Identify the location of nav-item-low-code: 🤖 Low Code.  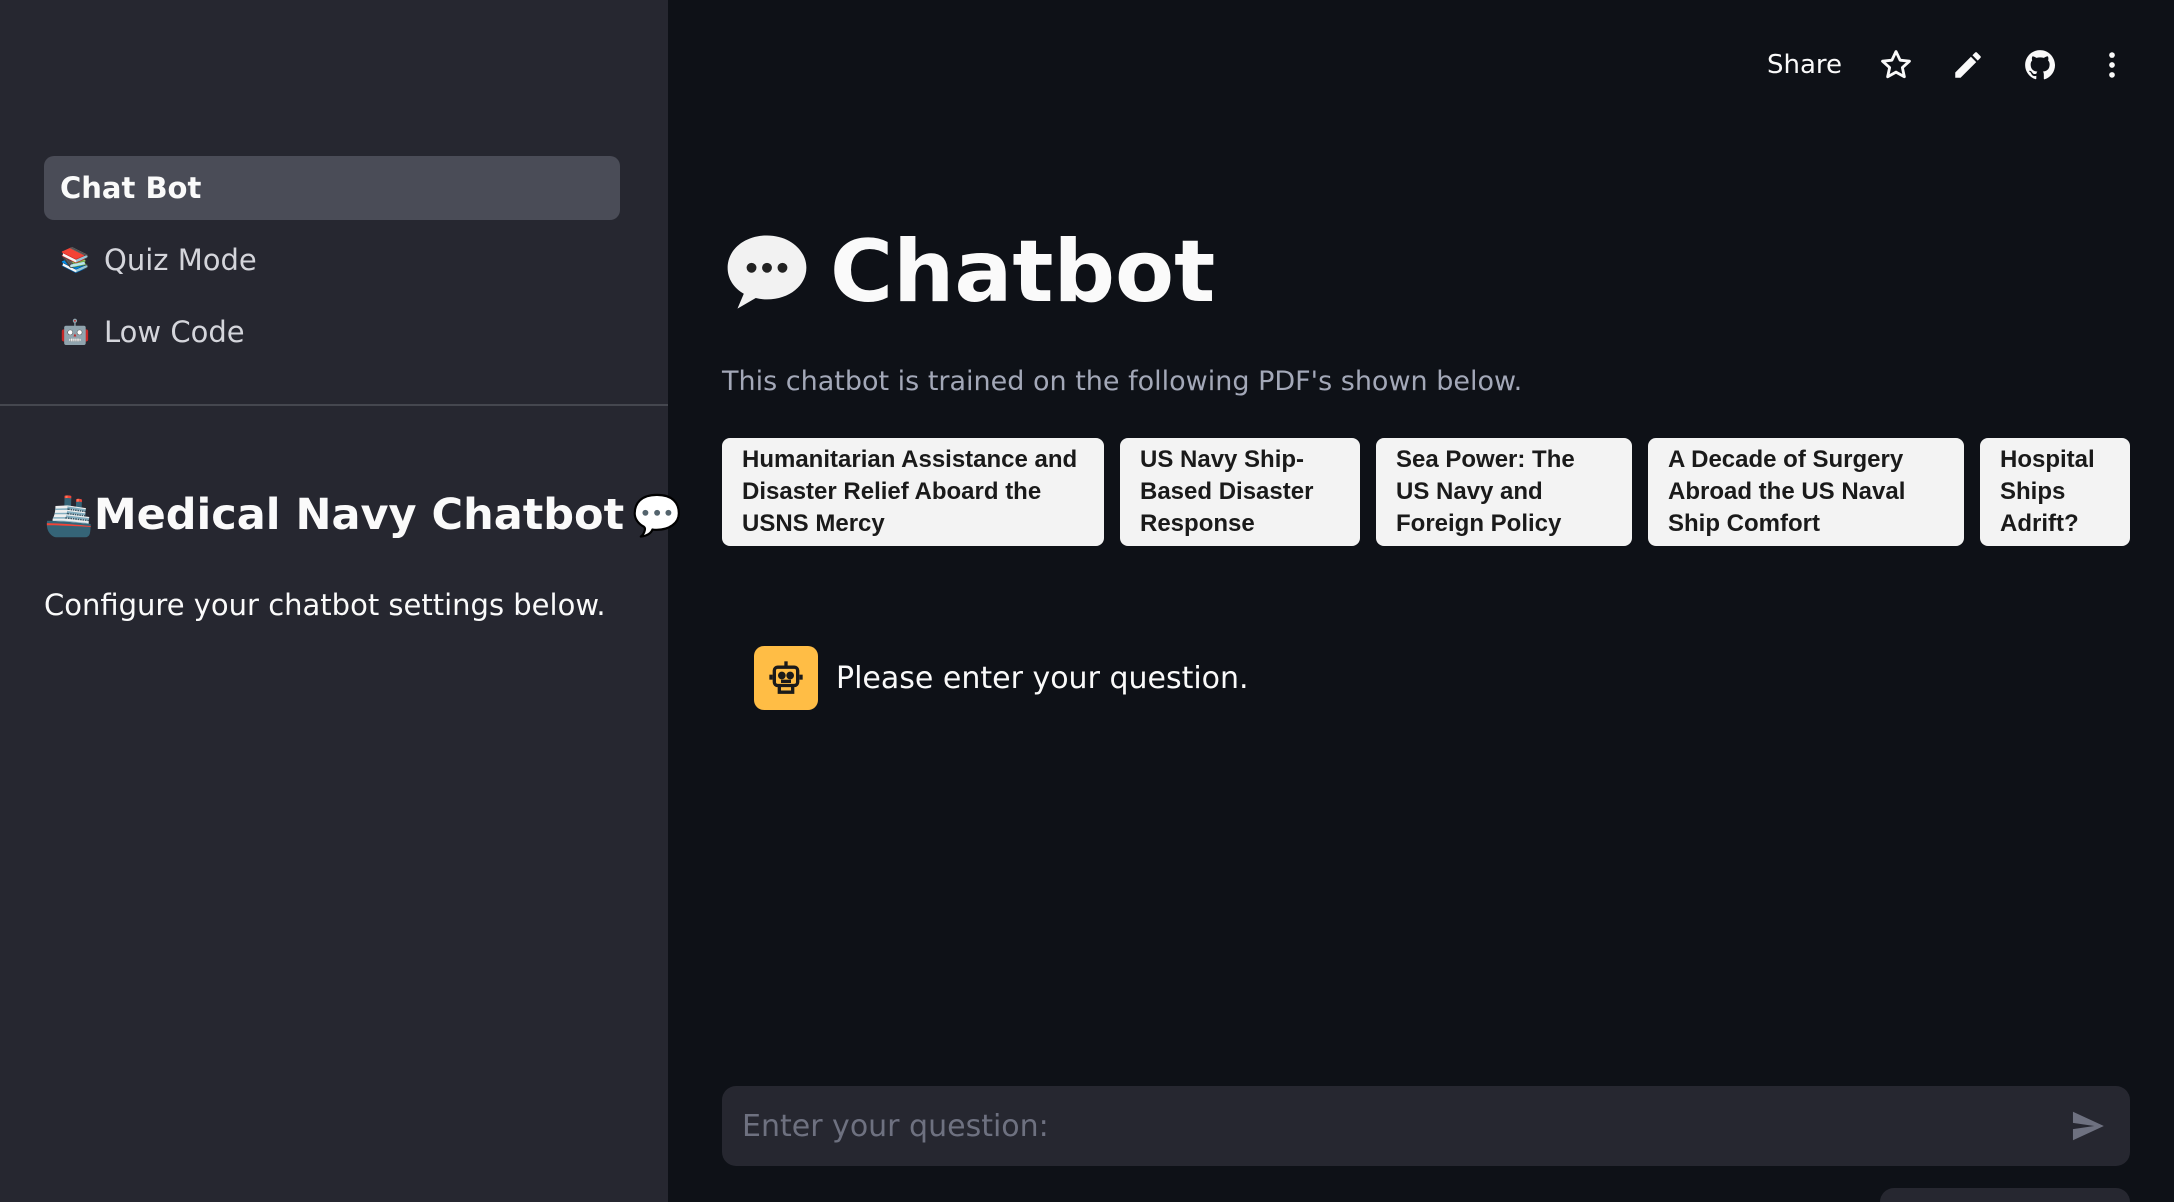
(332, 332).